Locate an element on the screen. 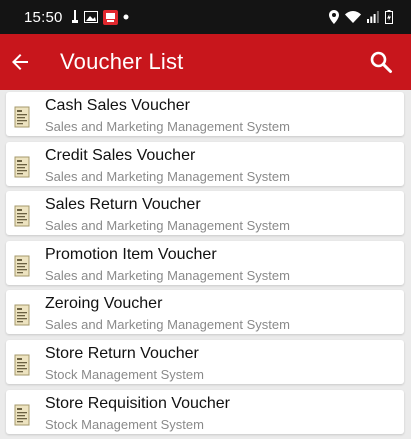  status-bar: 15:50 is located at coordinates (205, 17).